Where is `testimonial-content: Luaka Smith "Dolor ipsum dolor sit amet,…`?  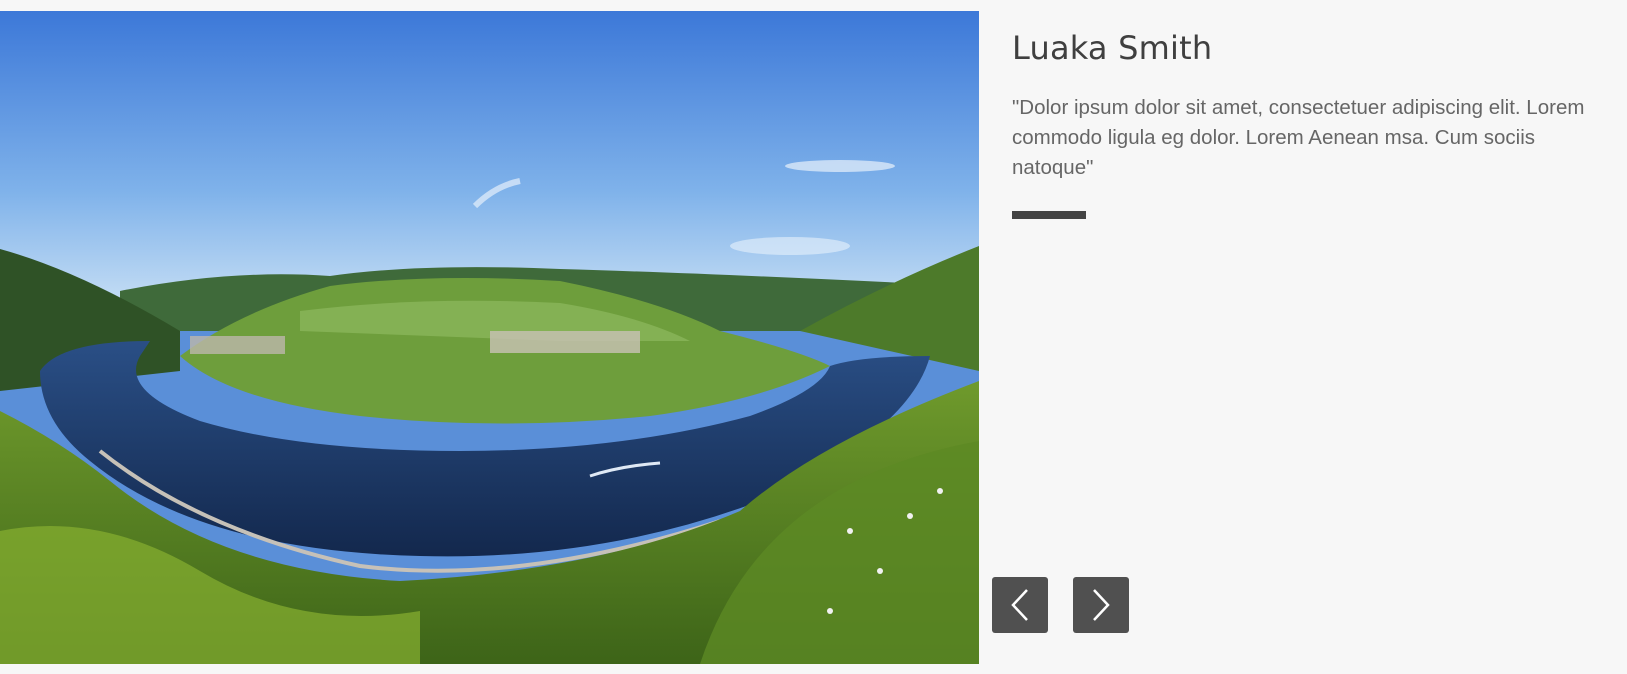
testimonial-content: Luaka Smith "Dolor ipsum dolor sit amet,… is located at coordinates (1317, 121).